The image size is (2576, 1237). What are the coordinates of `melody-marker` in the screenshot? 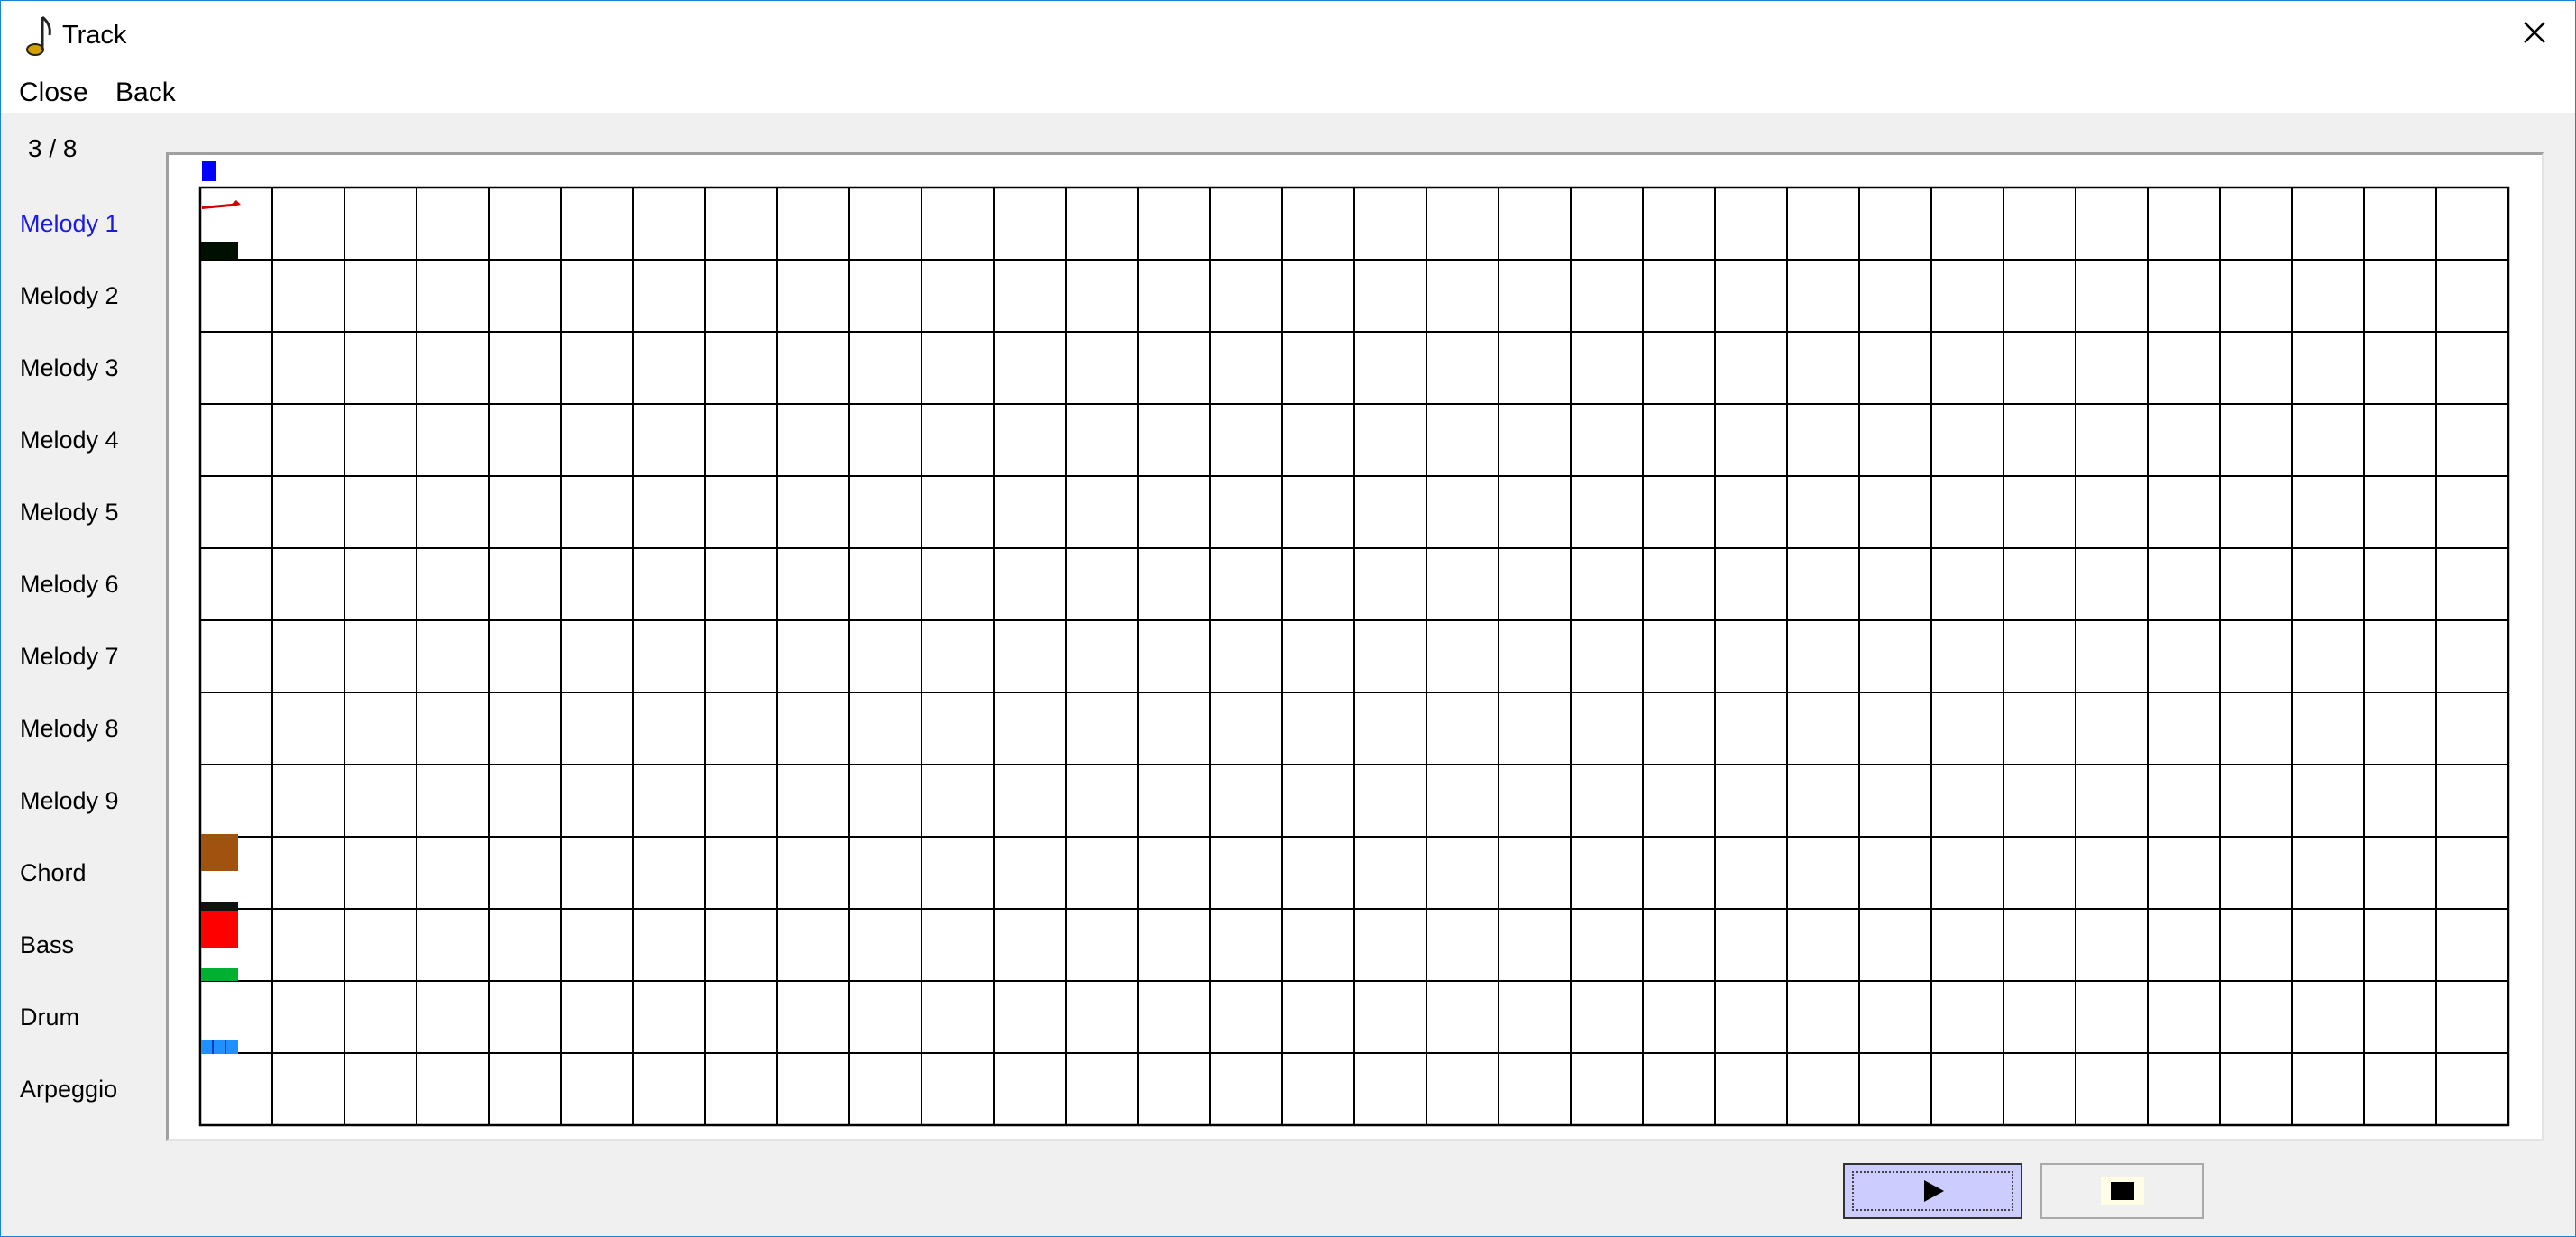 It's located at (219, 251).